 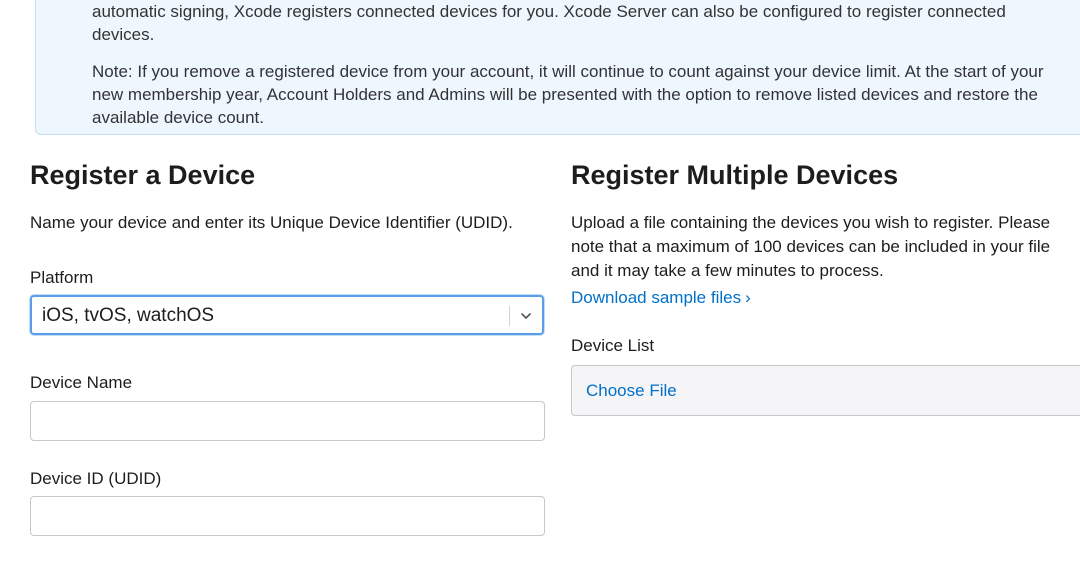 I want to click on chevron-right-icon: ›, so click(x=748, y=297).